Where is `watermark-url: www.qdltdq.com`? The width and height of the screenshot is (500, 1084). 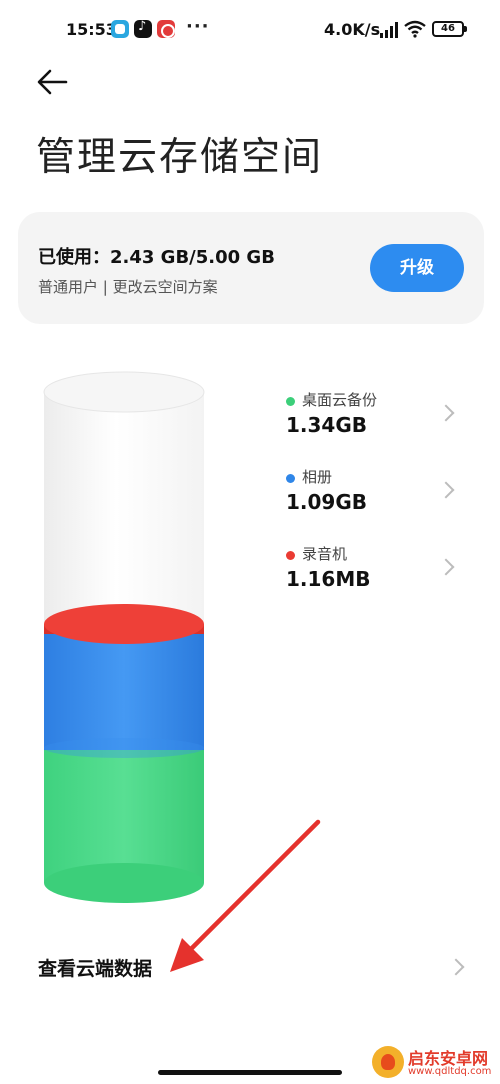 watermark-url: www.qdltdq.com is located at coordinates (450, 1071).